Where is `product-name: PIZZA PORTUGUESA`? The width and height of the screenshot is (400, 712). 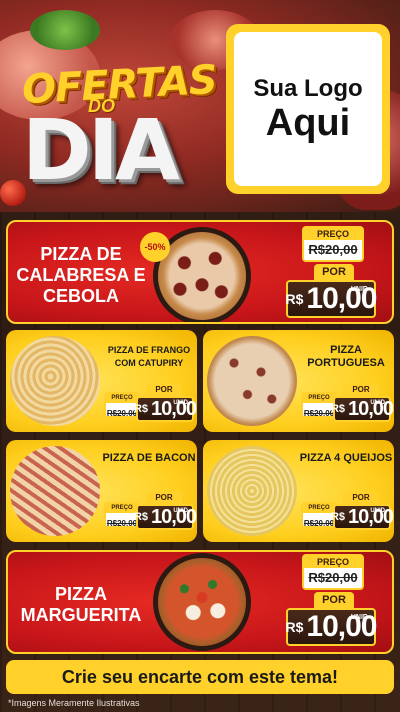
product-name: PIZZA PORTUGUESA is located at coordinates (346, 356).